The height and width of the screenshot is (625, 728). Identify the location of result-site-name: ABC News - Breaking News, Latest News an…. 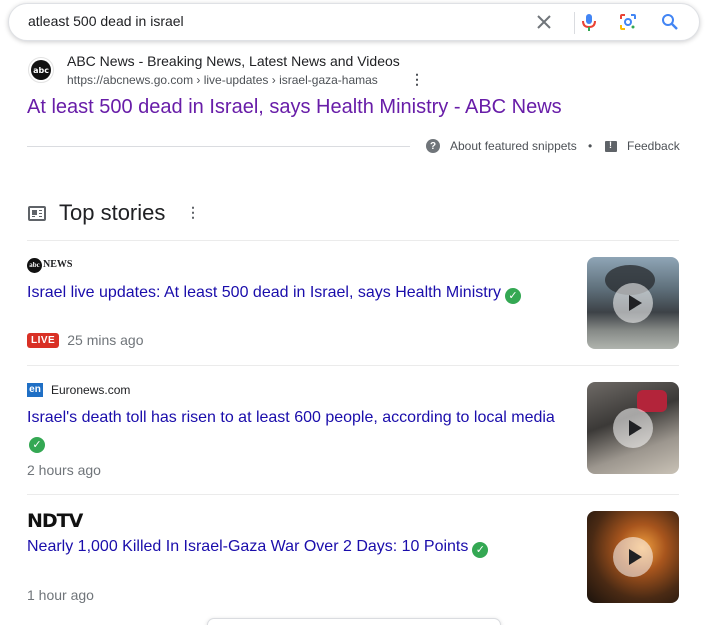
(233, 61).